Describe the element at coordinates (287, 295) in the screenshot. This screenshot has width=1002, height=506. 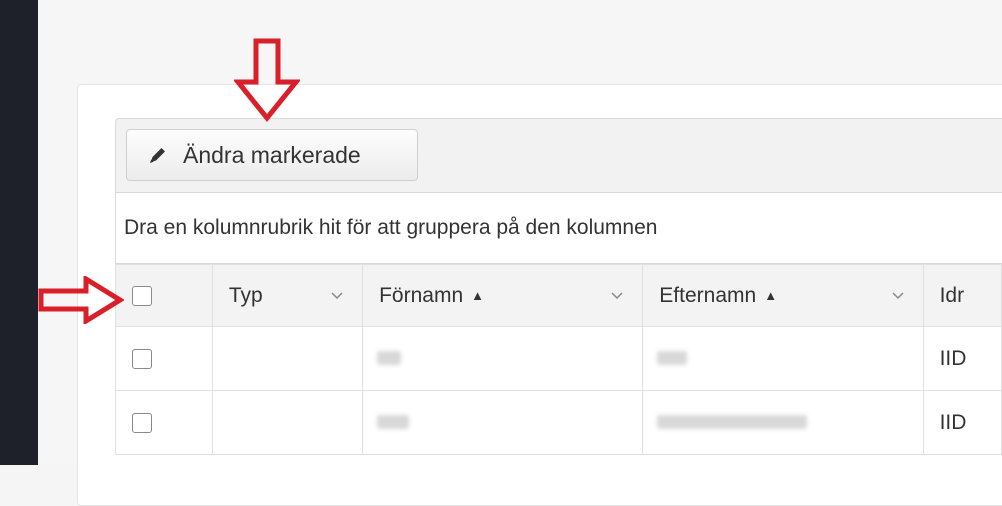
I see `column-header-typ: Typ` at that location.